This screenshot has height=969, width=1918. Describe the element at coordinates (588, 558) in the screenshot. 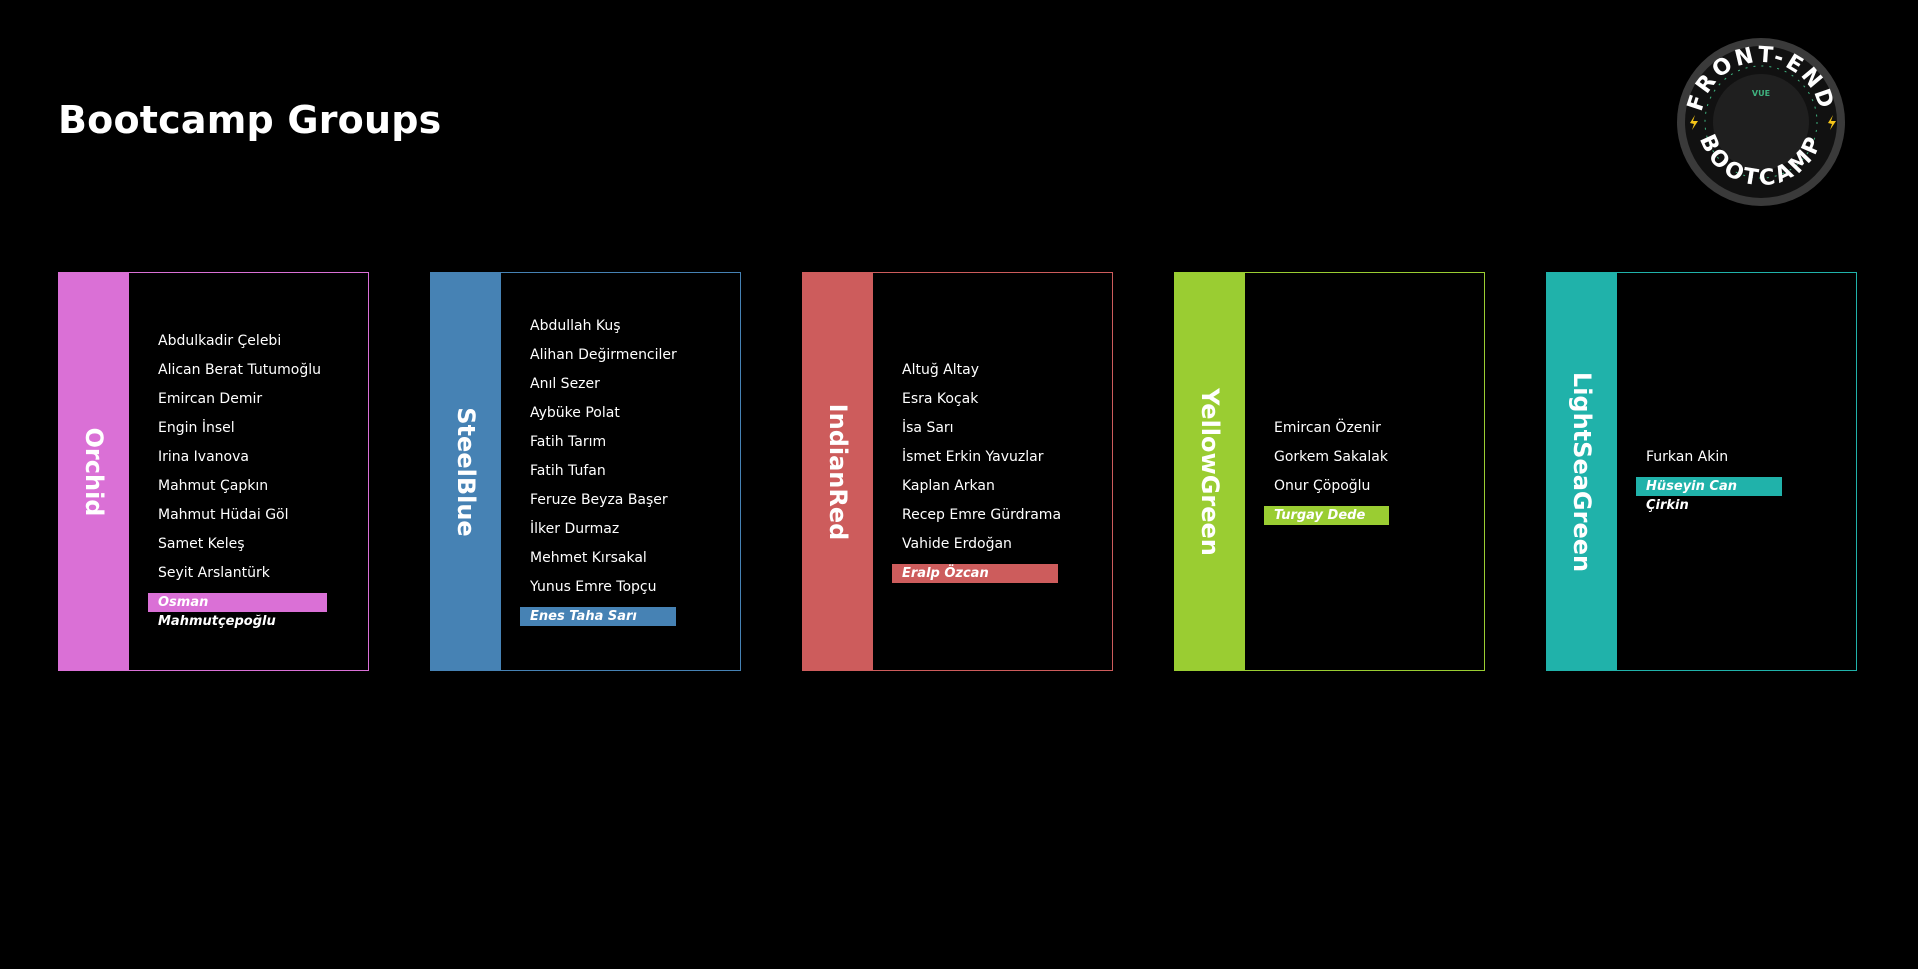

I see `member-name: Mehmet Kırsakal` at that location.